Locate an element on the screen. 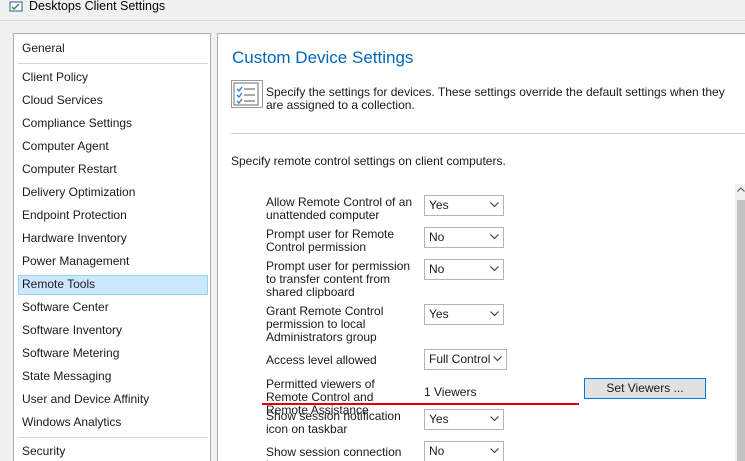 The width and height of the screenshot is (745, 461). settings-window-icon is located at coordinates (16, 6).